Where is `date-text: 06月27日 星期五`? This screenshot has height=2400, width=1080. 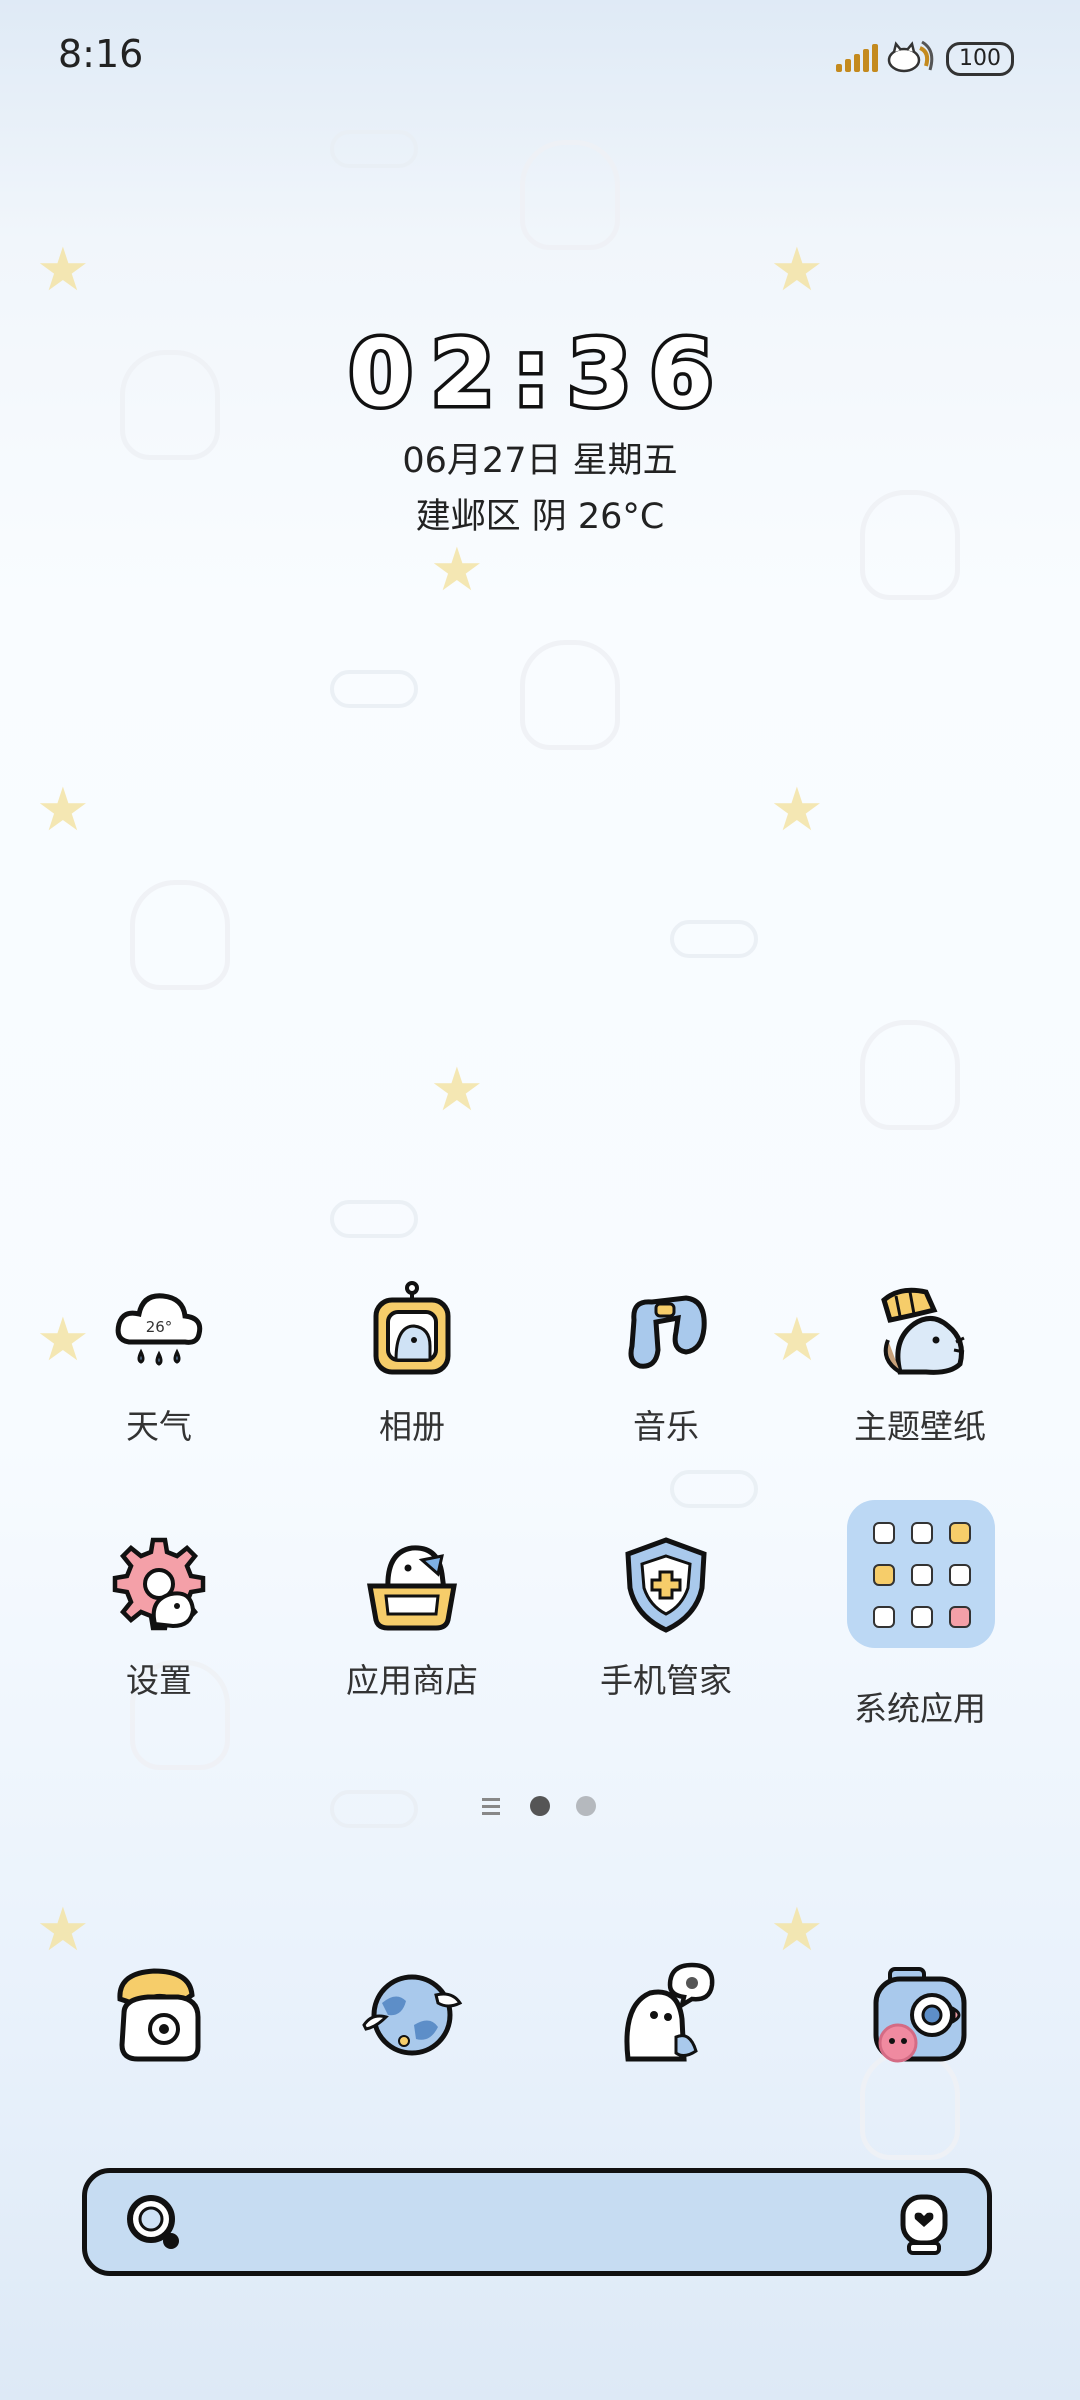
date-text: 06月27日 星期五 is located at coordinates (540, 461).